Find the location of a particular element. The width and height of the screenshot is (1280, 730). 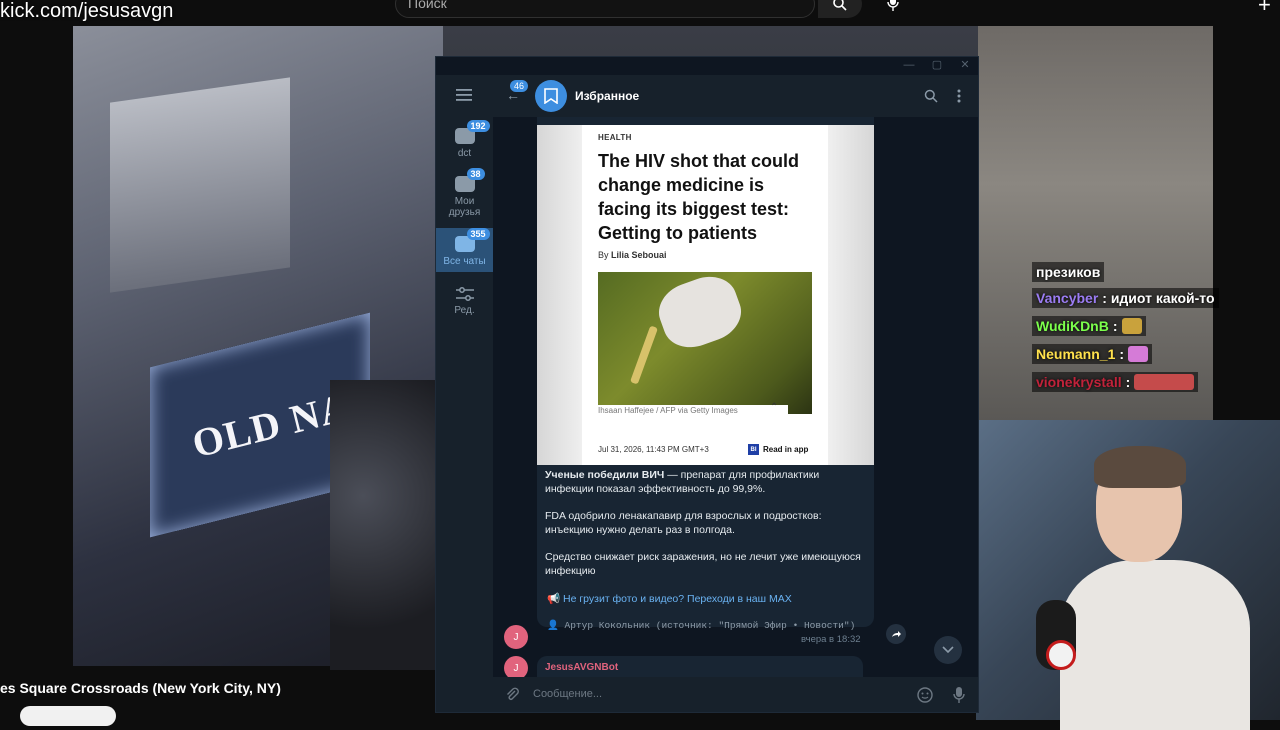

message-timestamp: вчера в 18:32 is located at coordinates (831, 639).